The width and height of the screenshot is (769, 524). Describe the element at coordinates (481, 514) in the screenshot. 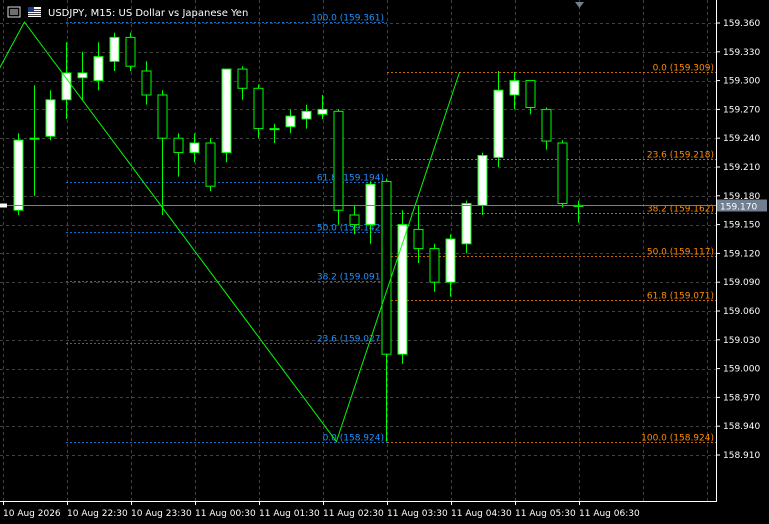

I see `x-tick-label: 11 Aug 04:30` at that location.